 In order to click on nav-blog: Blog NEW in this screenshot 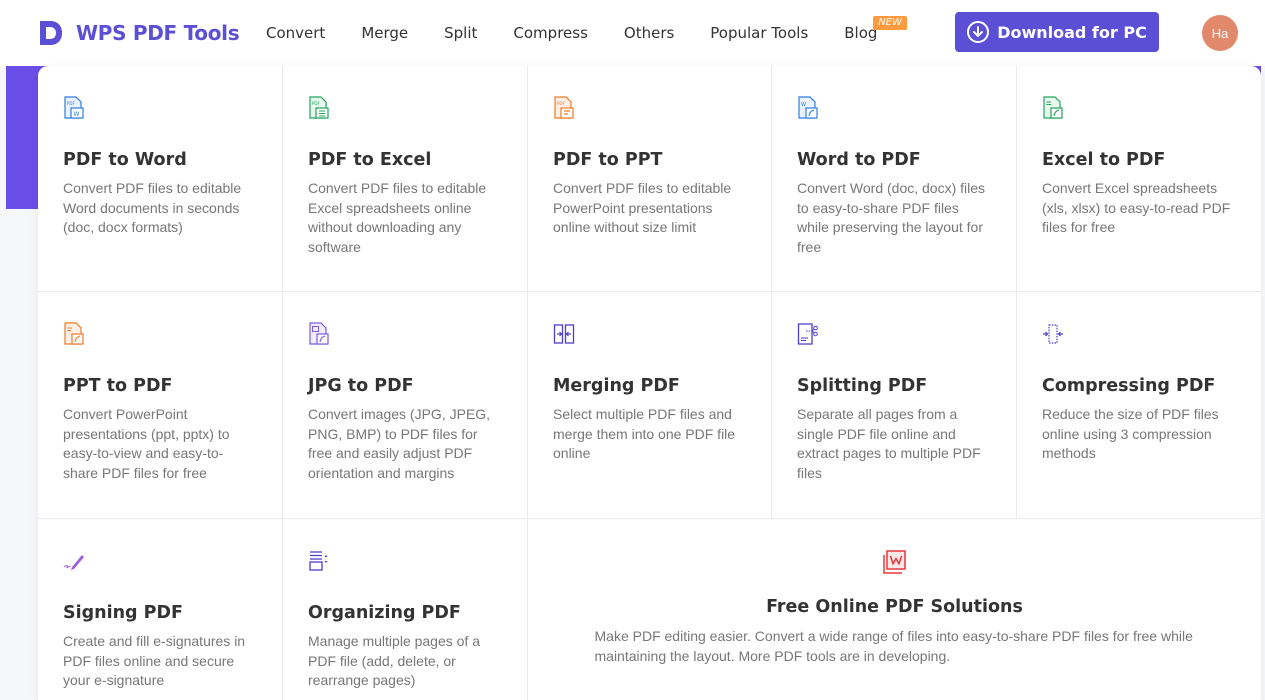, I will do `click(875, 29)`.